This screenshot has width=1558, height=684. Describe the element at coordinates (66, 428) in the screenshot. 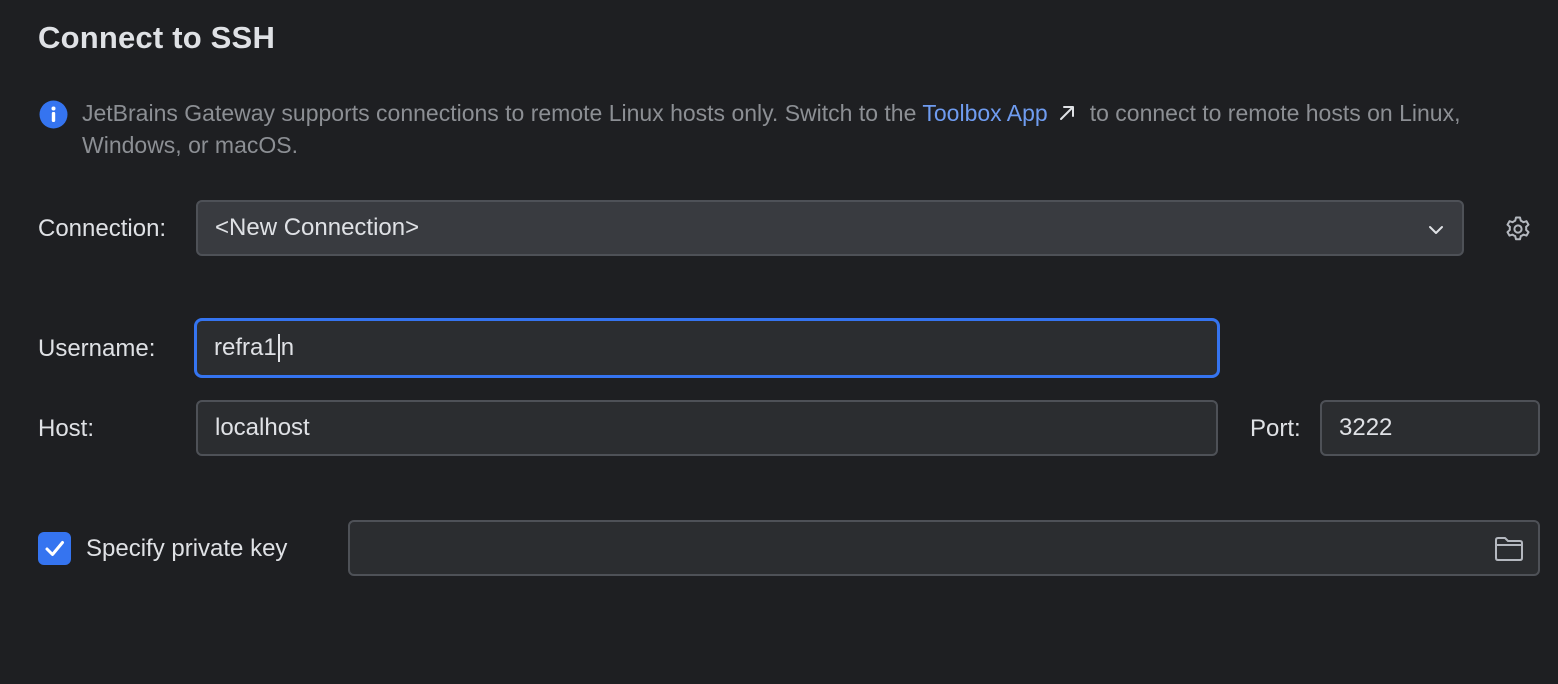

I see `host-label: Host:` at that location.